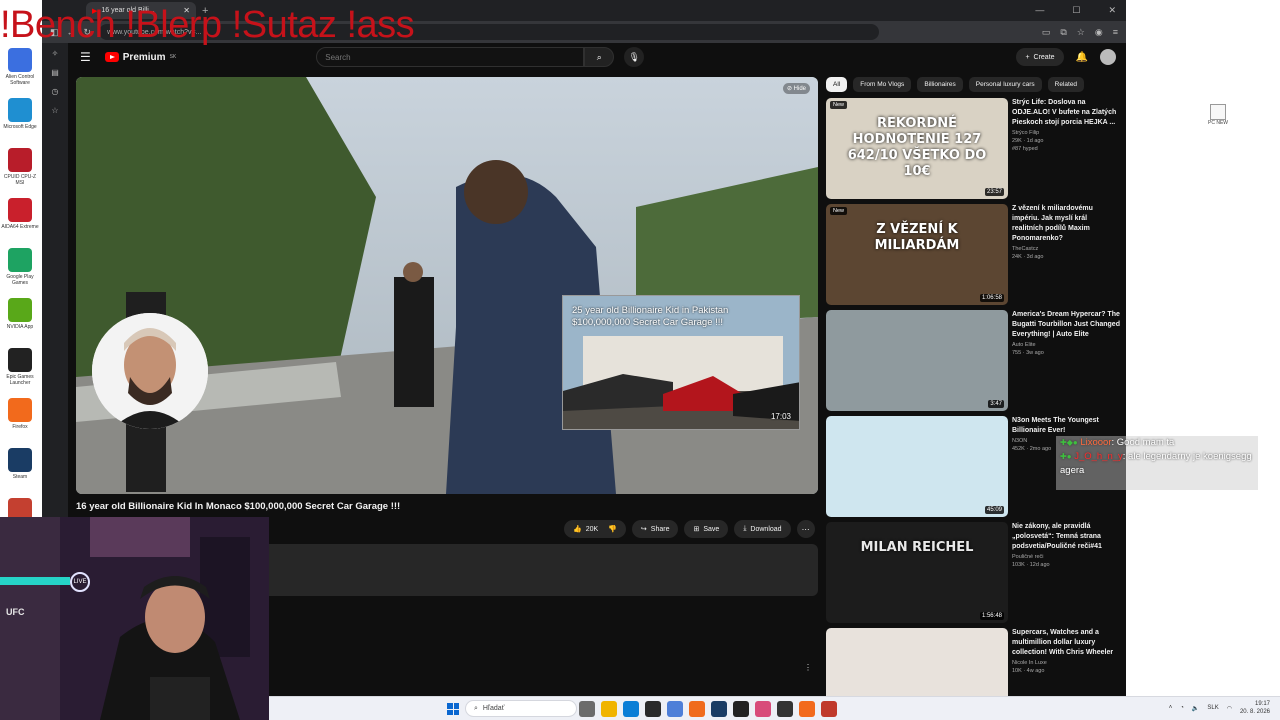  What do you see at coordinates (20, 80) in the screenshot?
I see `desktop-icon-label: Alien Control Software` at bounding box center [20, 80].